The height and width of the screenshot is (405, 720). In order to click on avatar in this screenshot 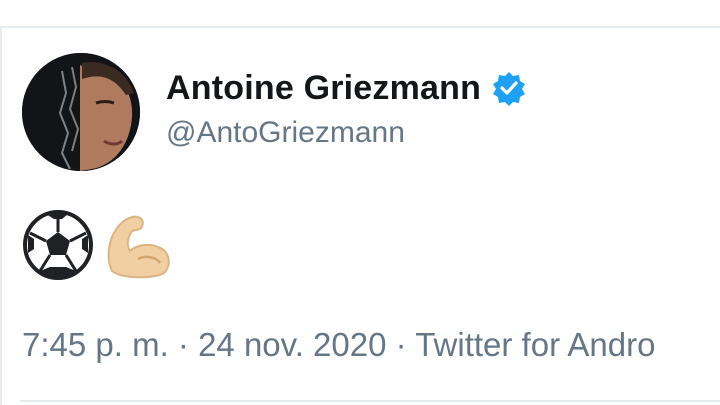, I will do `click(81, 112)`.